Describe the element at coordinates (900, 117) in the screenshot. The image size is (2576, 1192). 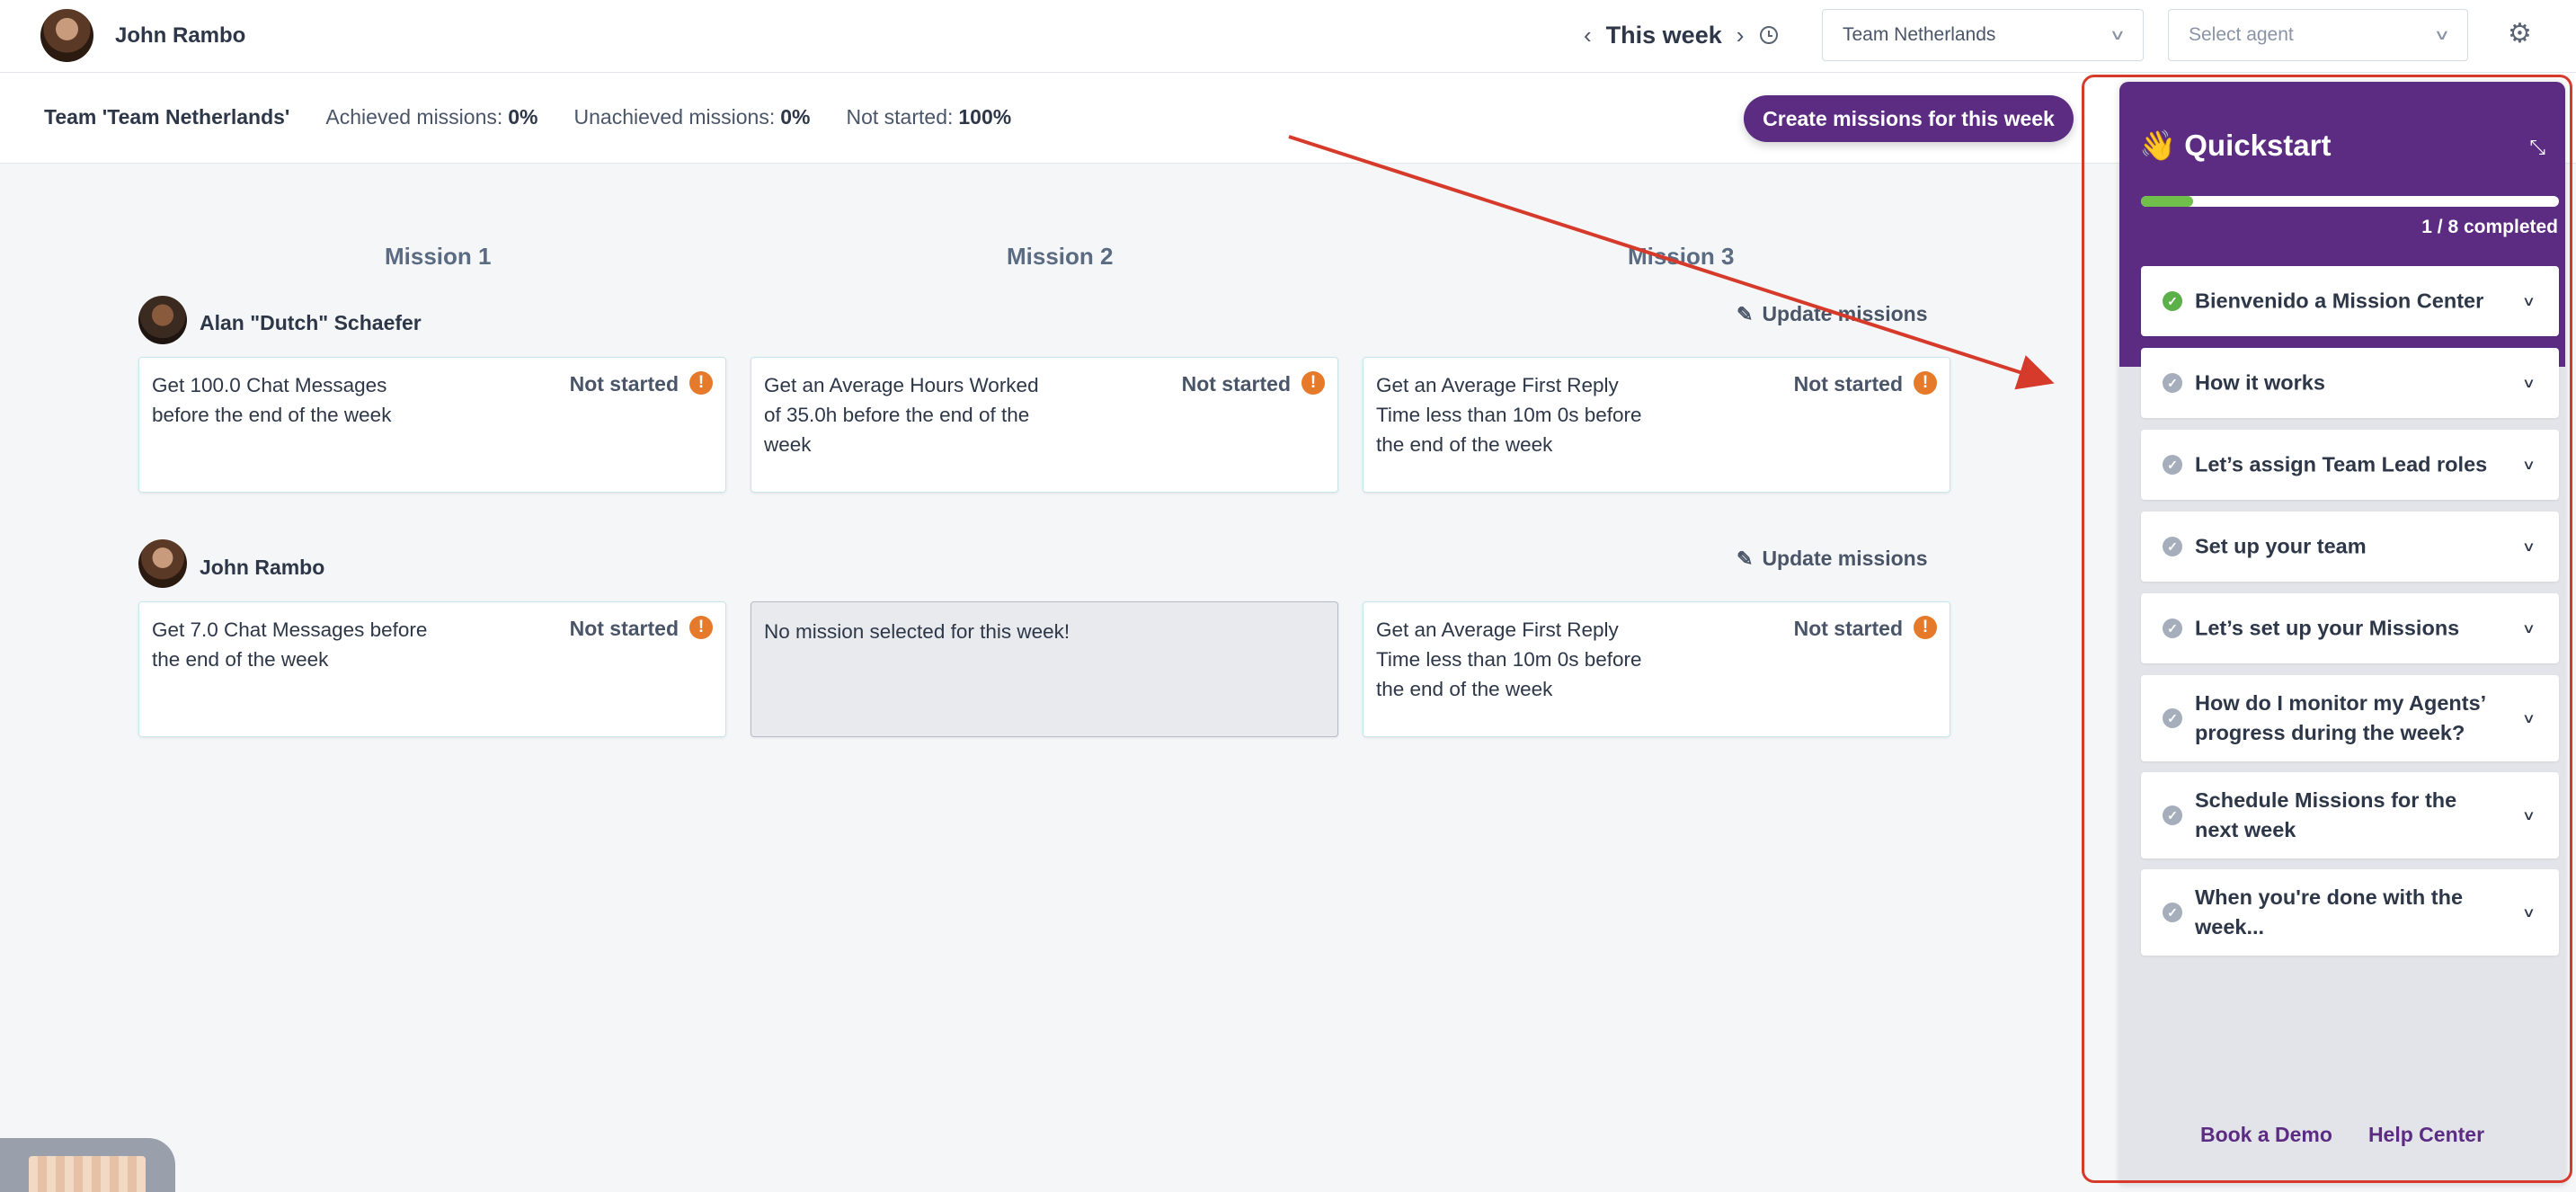
I see `not-started-label: Not started:` at that location.